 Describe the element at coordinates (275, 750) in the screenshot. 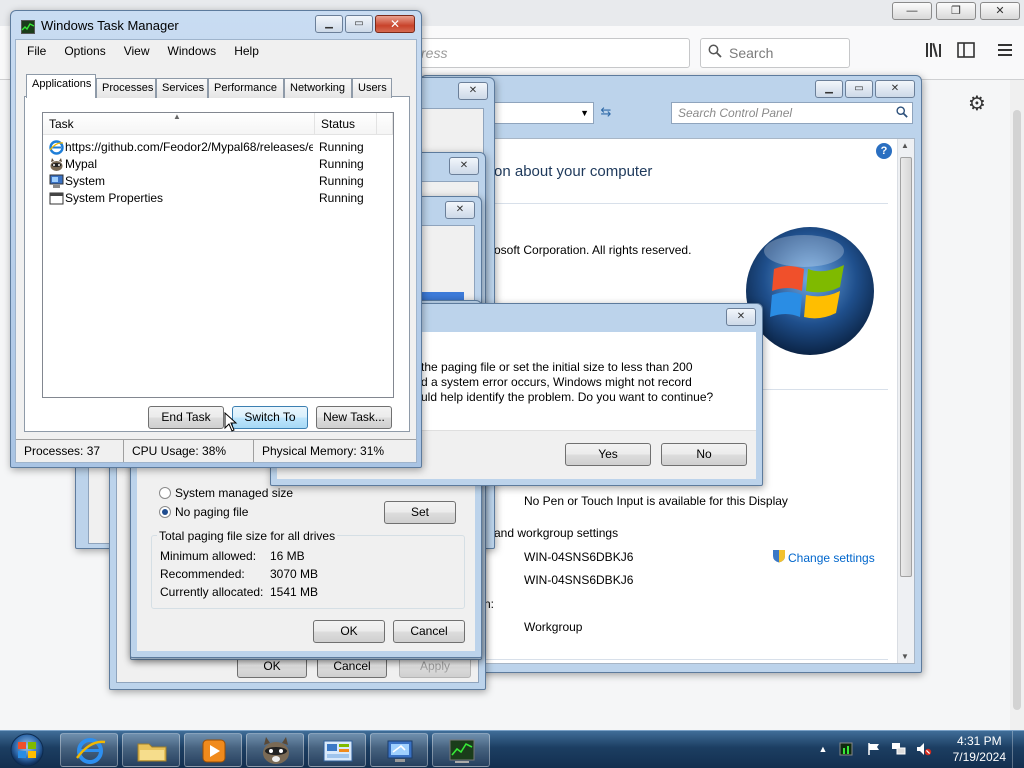

I see `taskbar-mypal-icon` at that location.